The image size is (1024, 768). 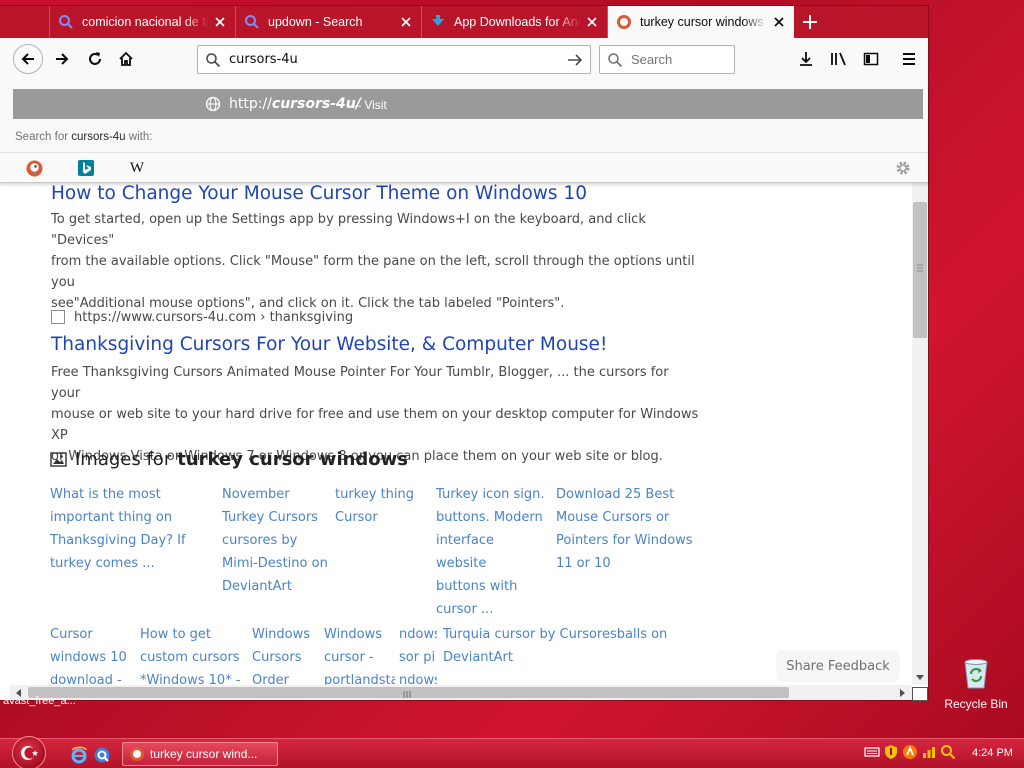 I want to click on start-button, so click(x=29, y=752).